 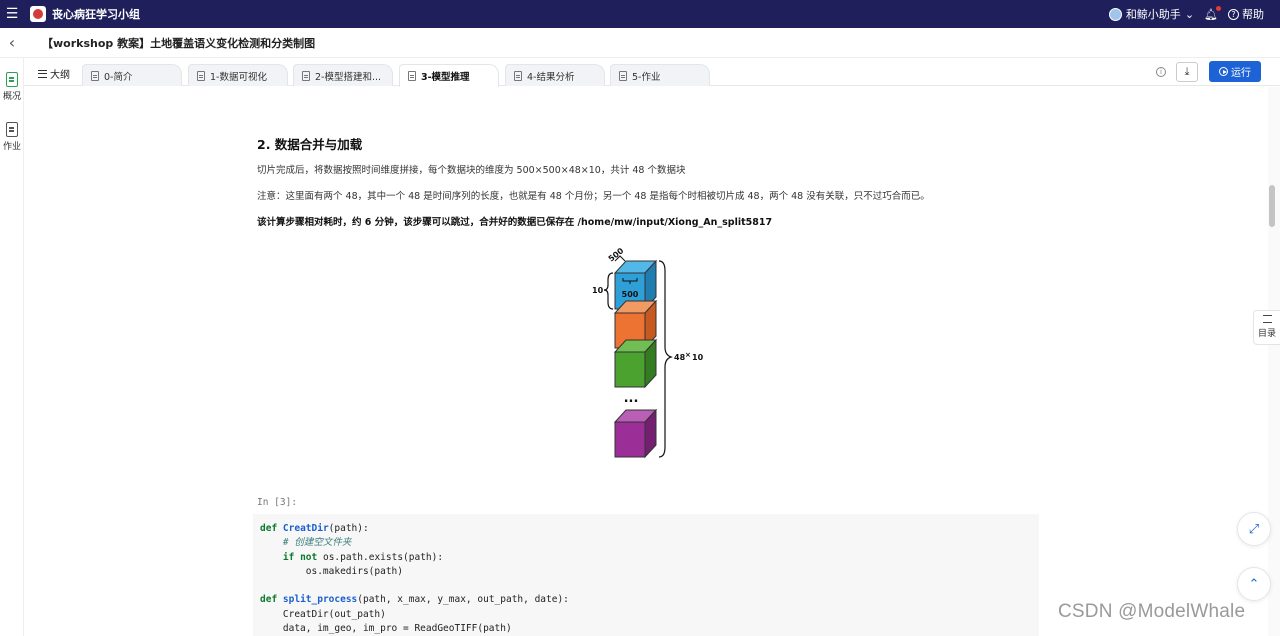 I want to click on toc-icon, so click(x=1267, y=319).